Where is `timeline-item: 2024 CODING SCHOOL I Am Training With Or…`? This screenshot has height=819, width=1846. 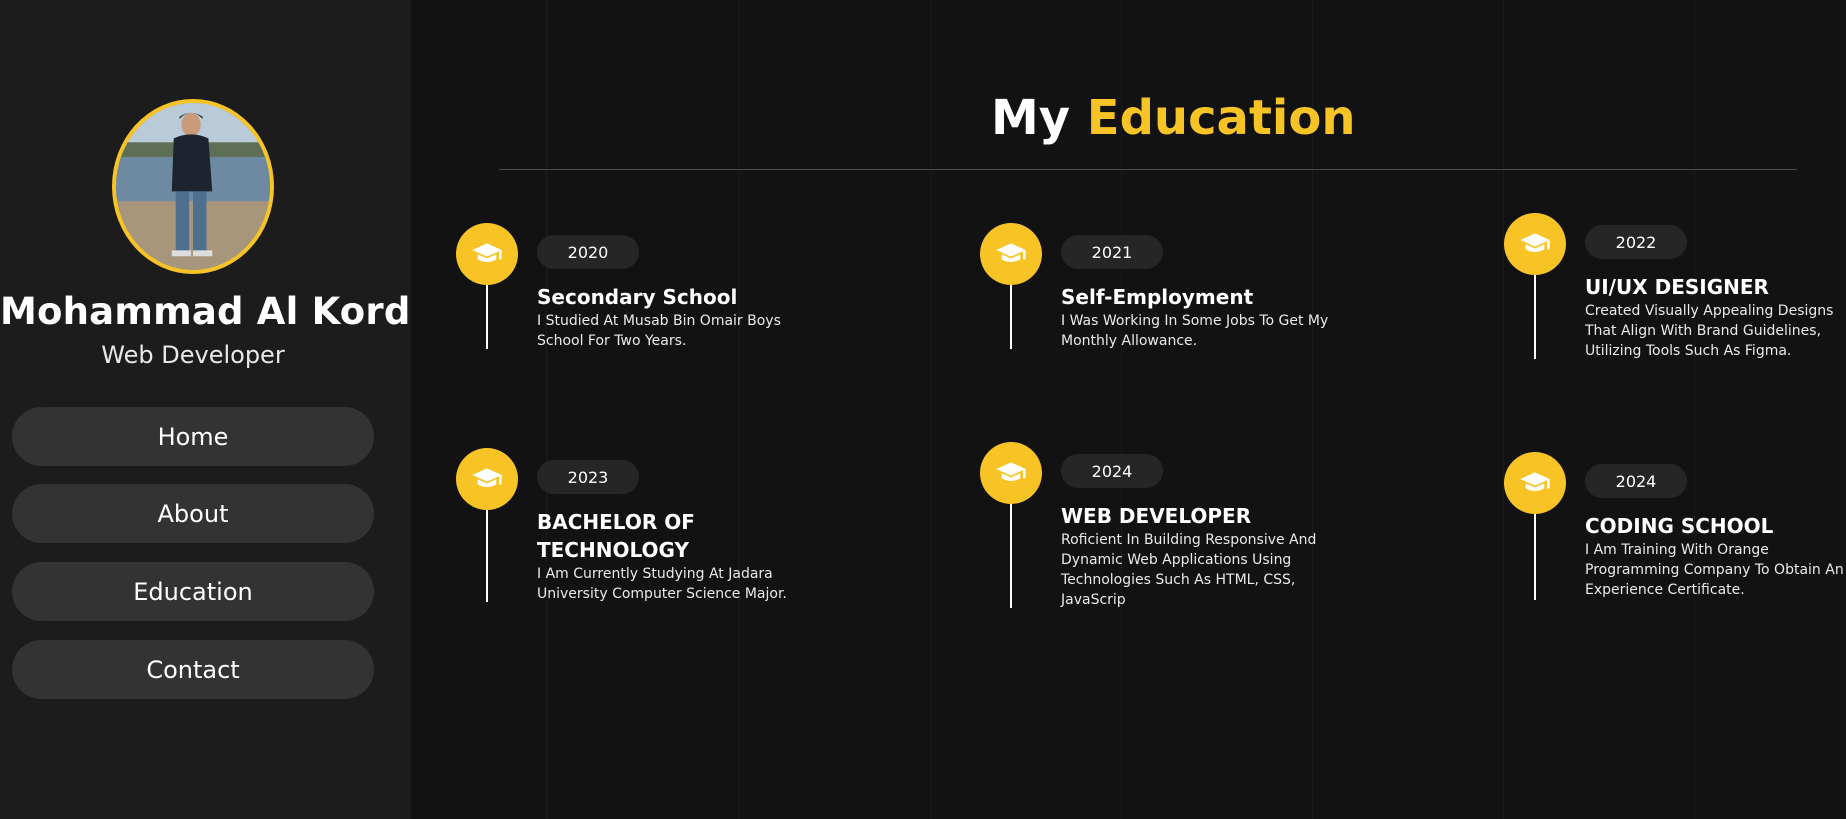
timeline-item: 2024 CODING SCHOOL I Am Training With Or… is located at coordinates (1658, 532).